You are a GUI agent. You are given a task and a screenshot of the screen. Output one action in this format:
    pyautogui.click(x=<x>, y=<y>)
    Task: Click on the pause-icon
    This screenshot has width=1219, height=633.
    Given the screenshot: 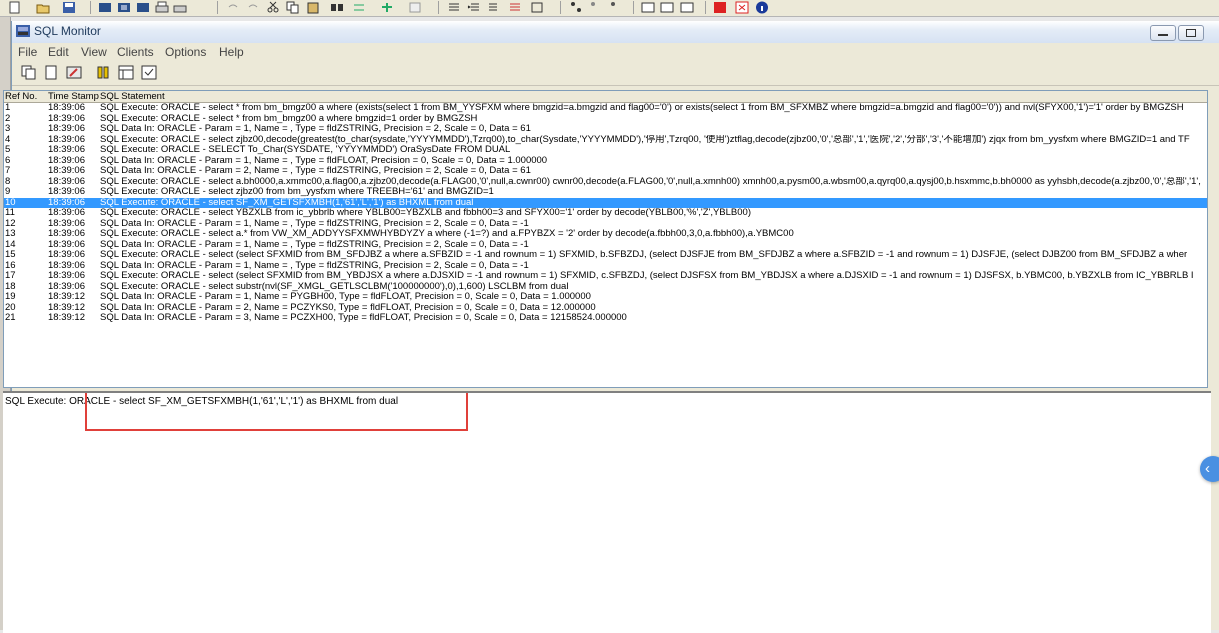 What is the action you would take?
    pyautogui.click(x=103, y=72)
    